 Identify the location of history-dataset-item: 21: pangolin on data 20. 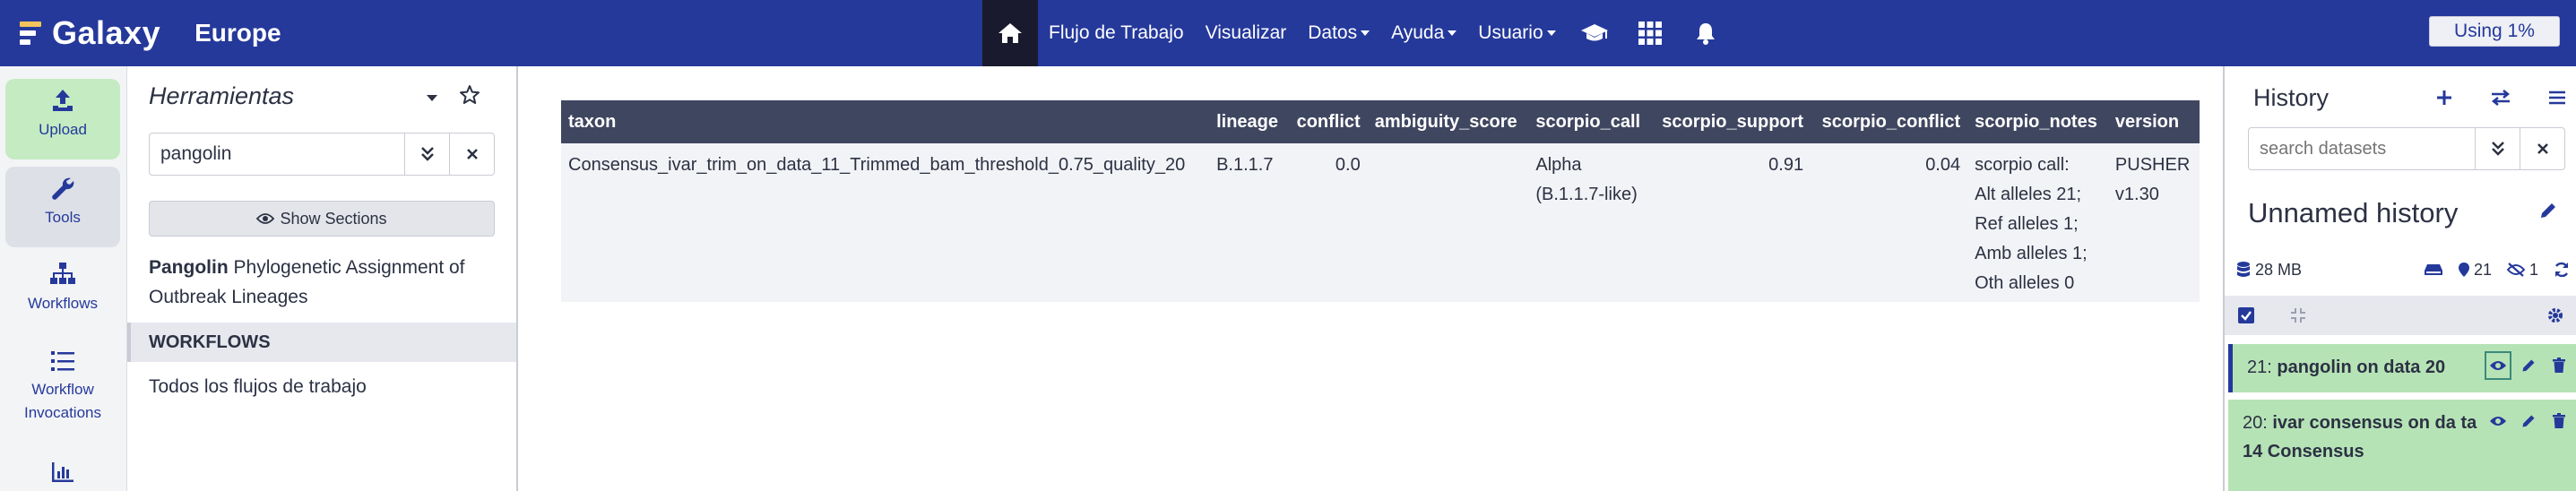
(2402, 368).